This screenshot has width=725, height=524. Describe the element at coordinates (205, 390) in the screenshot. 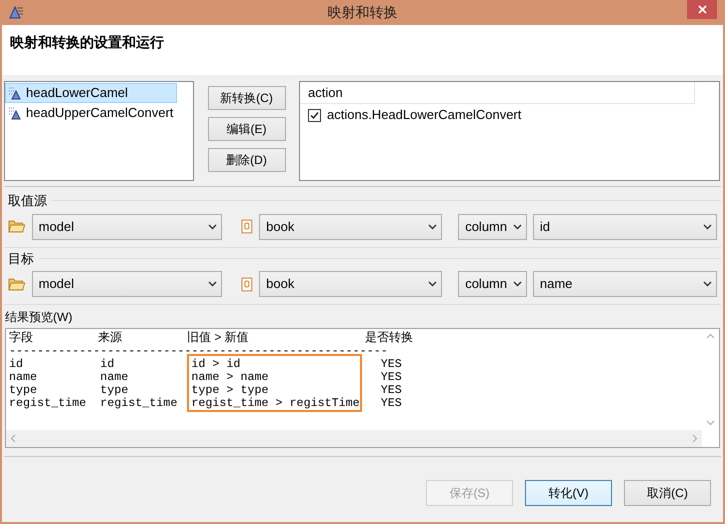

I see `preview-line: type type type > type YES` at that location.